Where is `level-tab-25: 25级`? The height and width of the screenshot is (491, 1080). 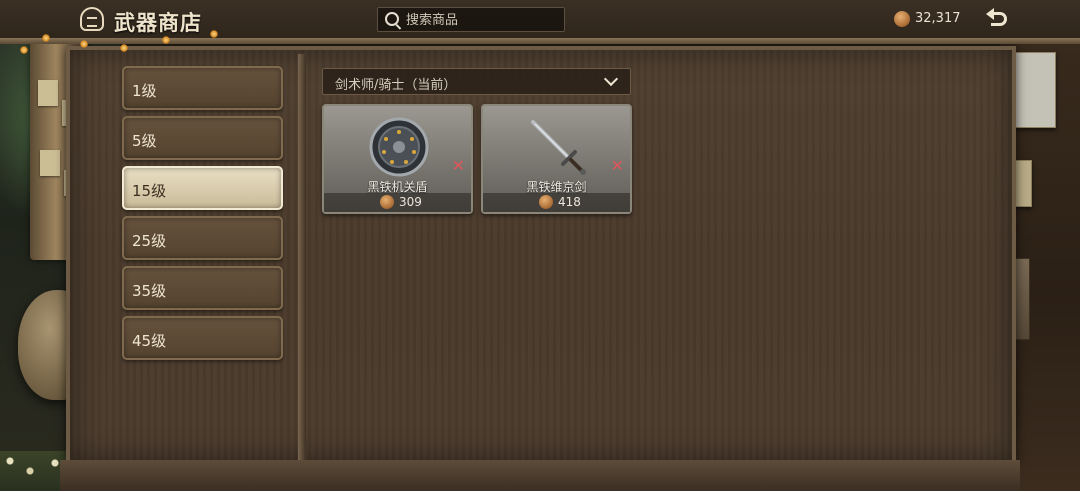 level-tab-25: 25级 is located at coordinates (202, 238).